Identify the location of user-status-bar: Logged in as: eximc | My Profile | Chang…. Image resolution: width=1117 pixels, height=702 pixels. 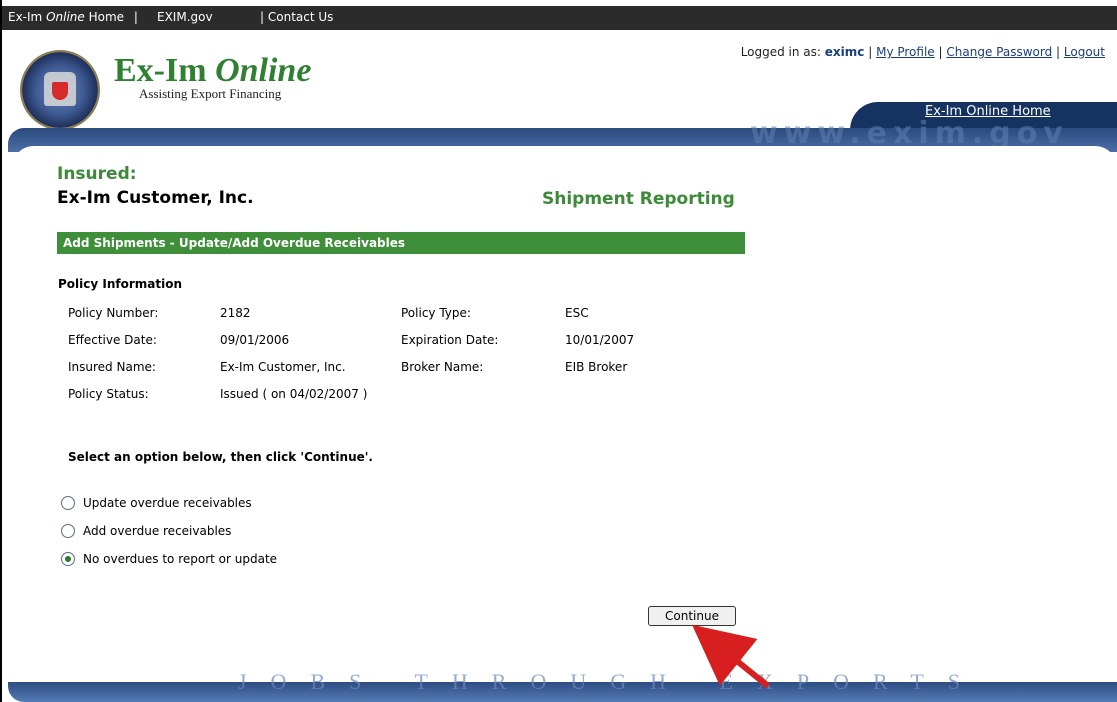
(923, 52).